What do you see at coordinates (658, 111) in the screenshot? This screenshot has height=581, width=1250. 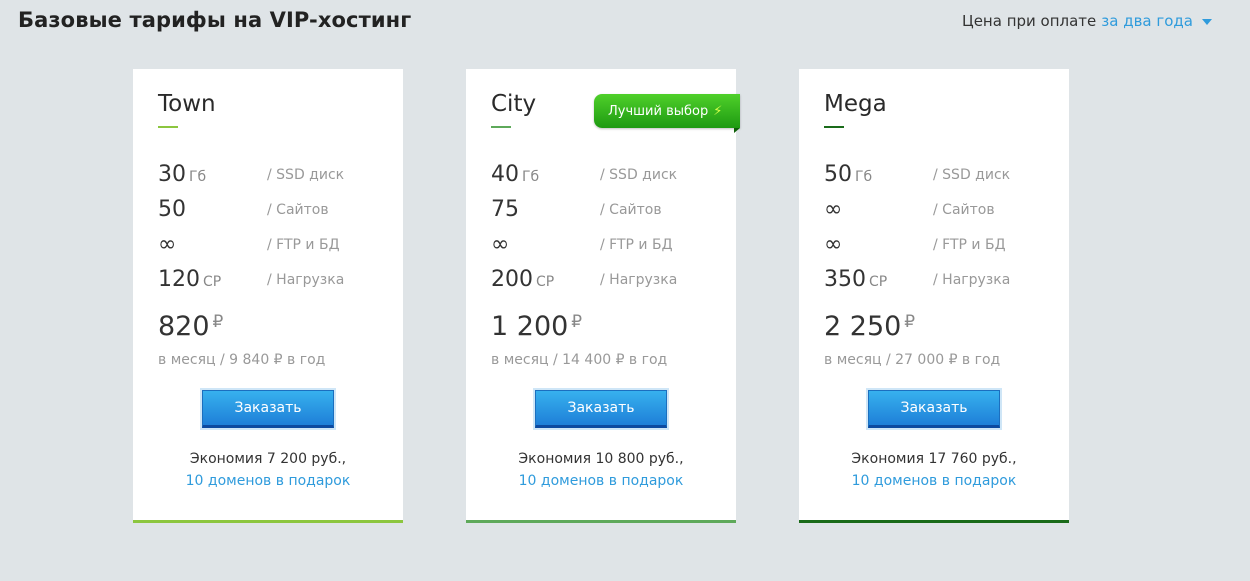 I see `badge-label: Лучший выбор` at bounding box center [658, 111].